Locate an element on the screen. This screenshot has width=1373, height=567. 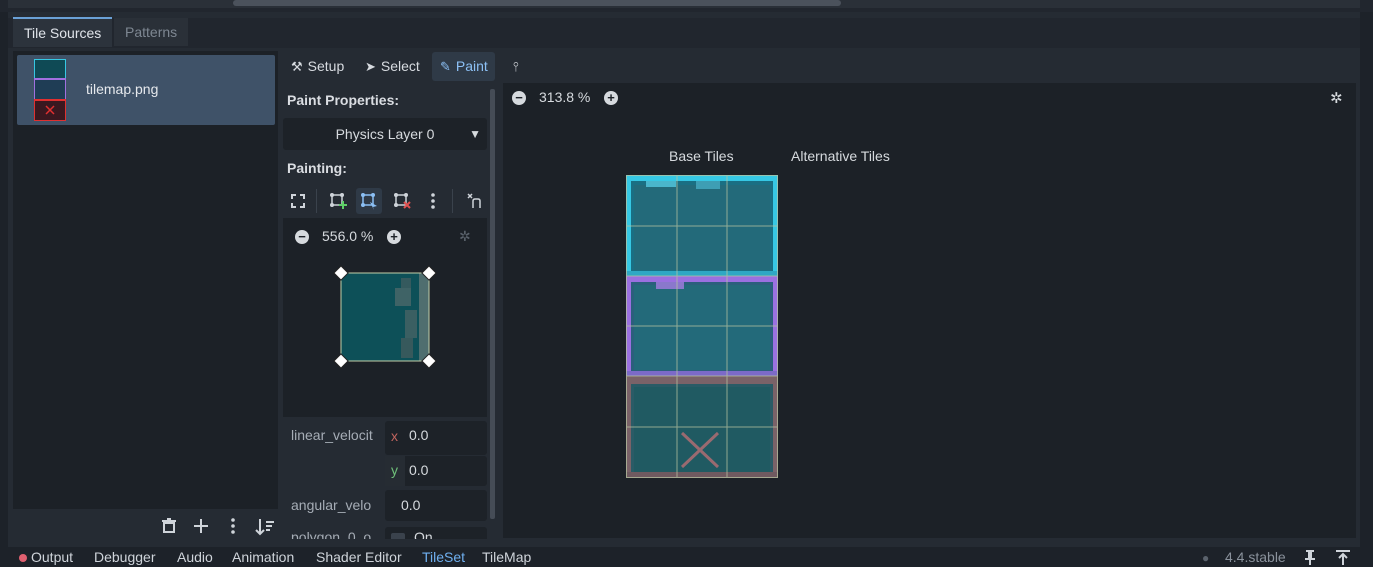
select-button: ➤ Select is located at coordinates (392, 66).